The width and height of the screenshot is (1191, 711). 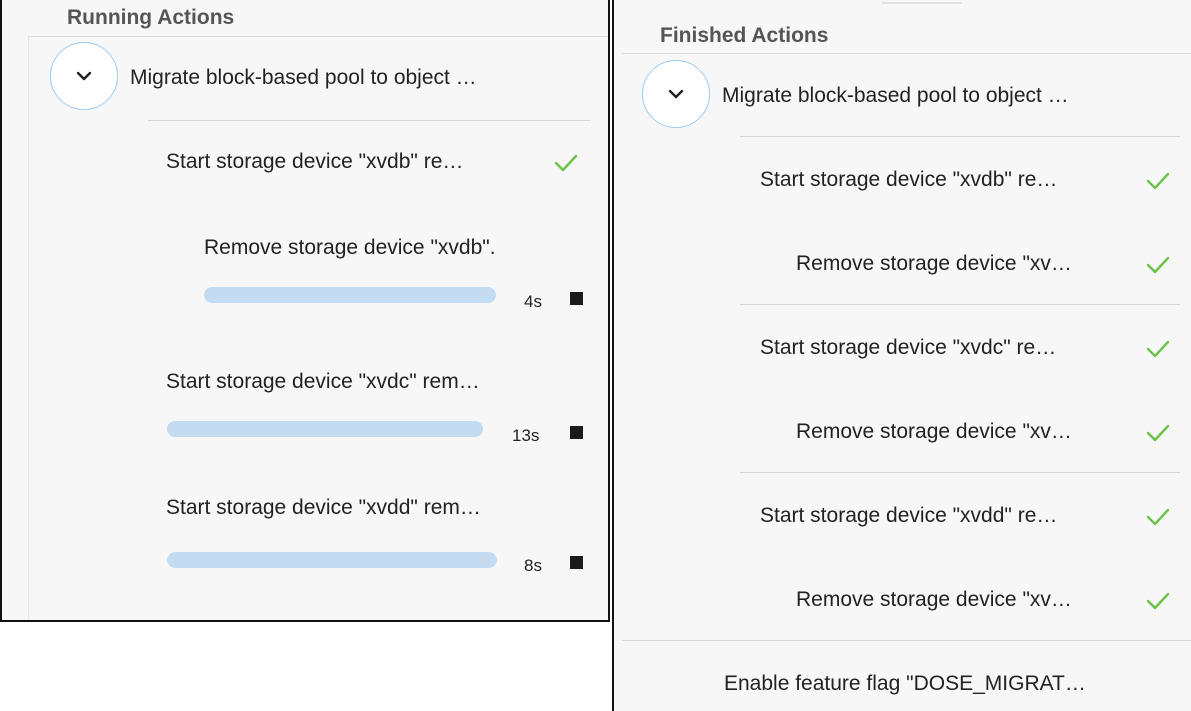 What do you see at coordinates (533, 301) in the screenshot?
I see `elapsed-time: 4s` at bounding box center [533, 301].